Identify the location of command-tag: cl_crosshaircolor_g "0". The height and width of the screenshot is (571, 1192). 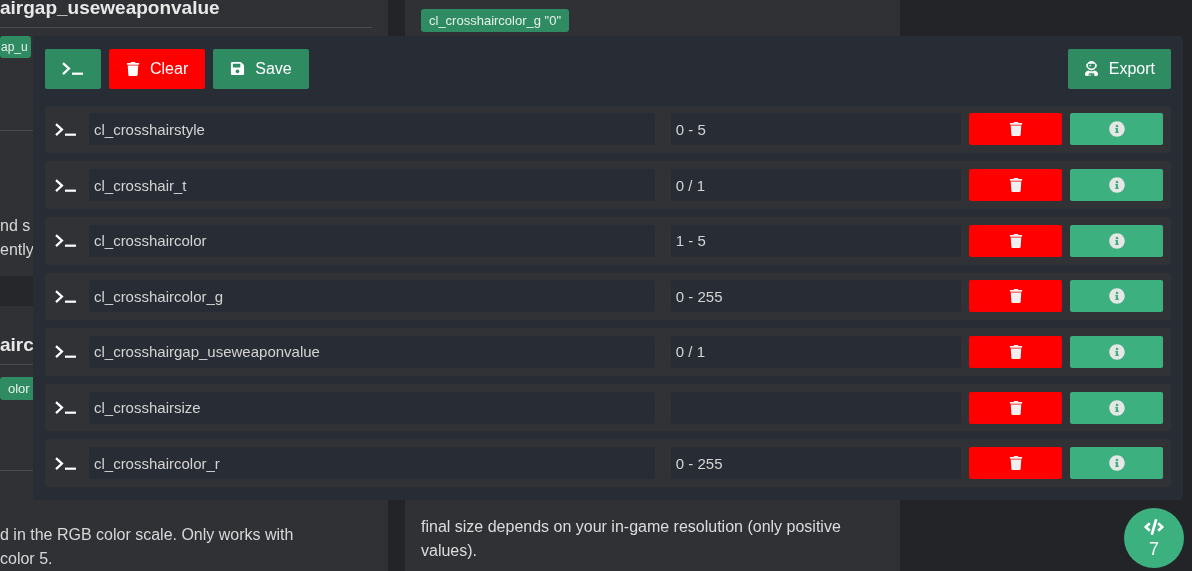
(495, 20).